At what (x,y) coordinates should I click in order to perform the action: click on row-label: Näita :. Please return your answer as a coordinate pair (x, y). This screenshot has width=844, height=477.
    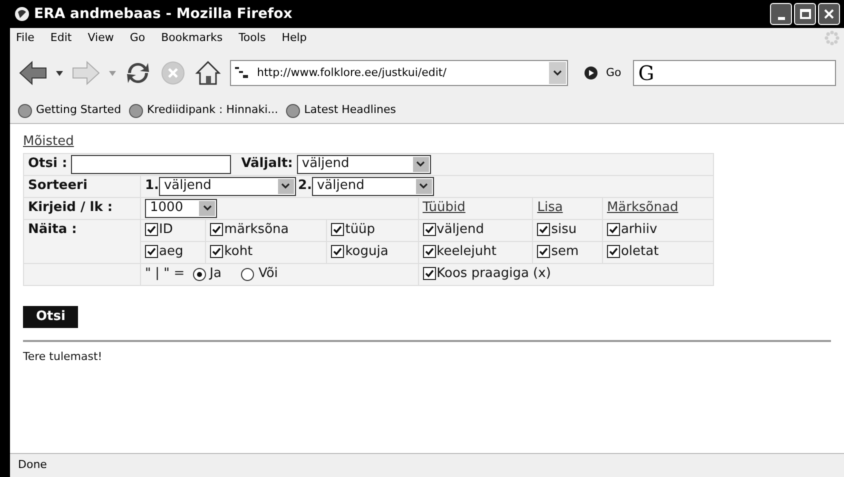
    Looking at the image, I should click on (52, 229).